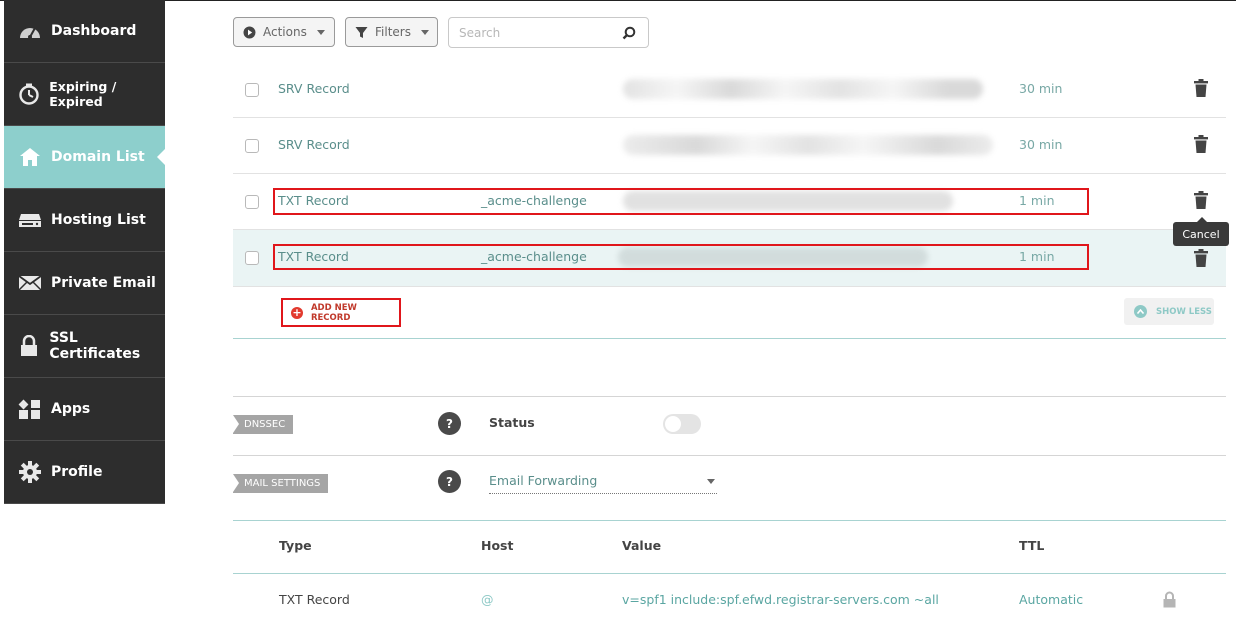  Describe the element at coordinates (512, 422) in the screenshot. I see `status-label: Status` at that location.